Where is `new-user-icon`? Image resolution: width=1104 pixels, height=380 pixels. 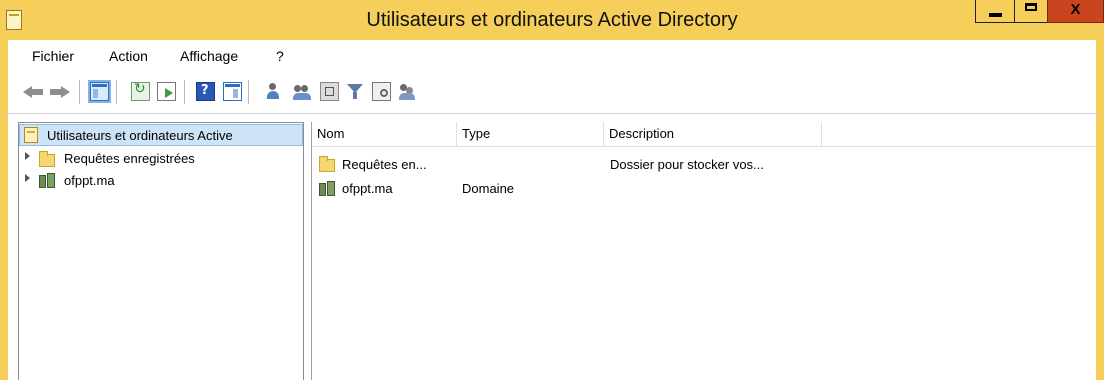
new-user-icon is located at coordinates (275, 91).